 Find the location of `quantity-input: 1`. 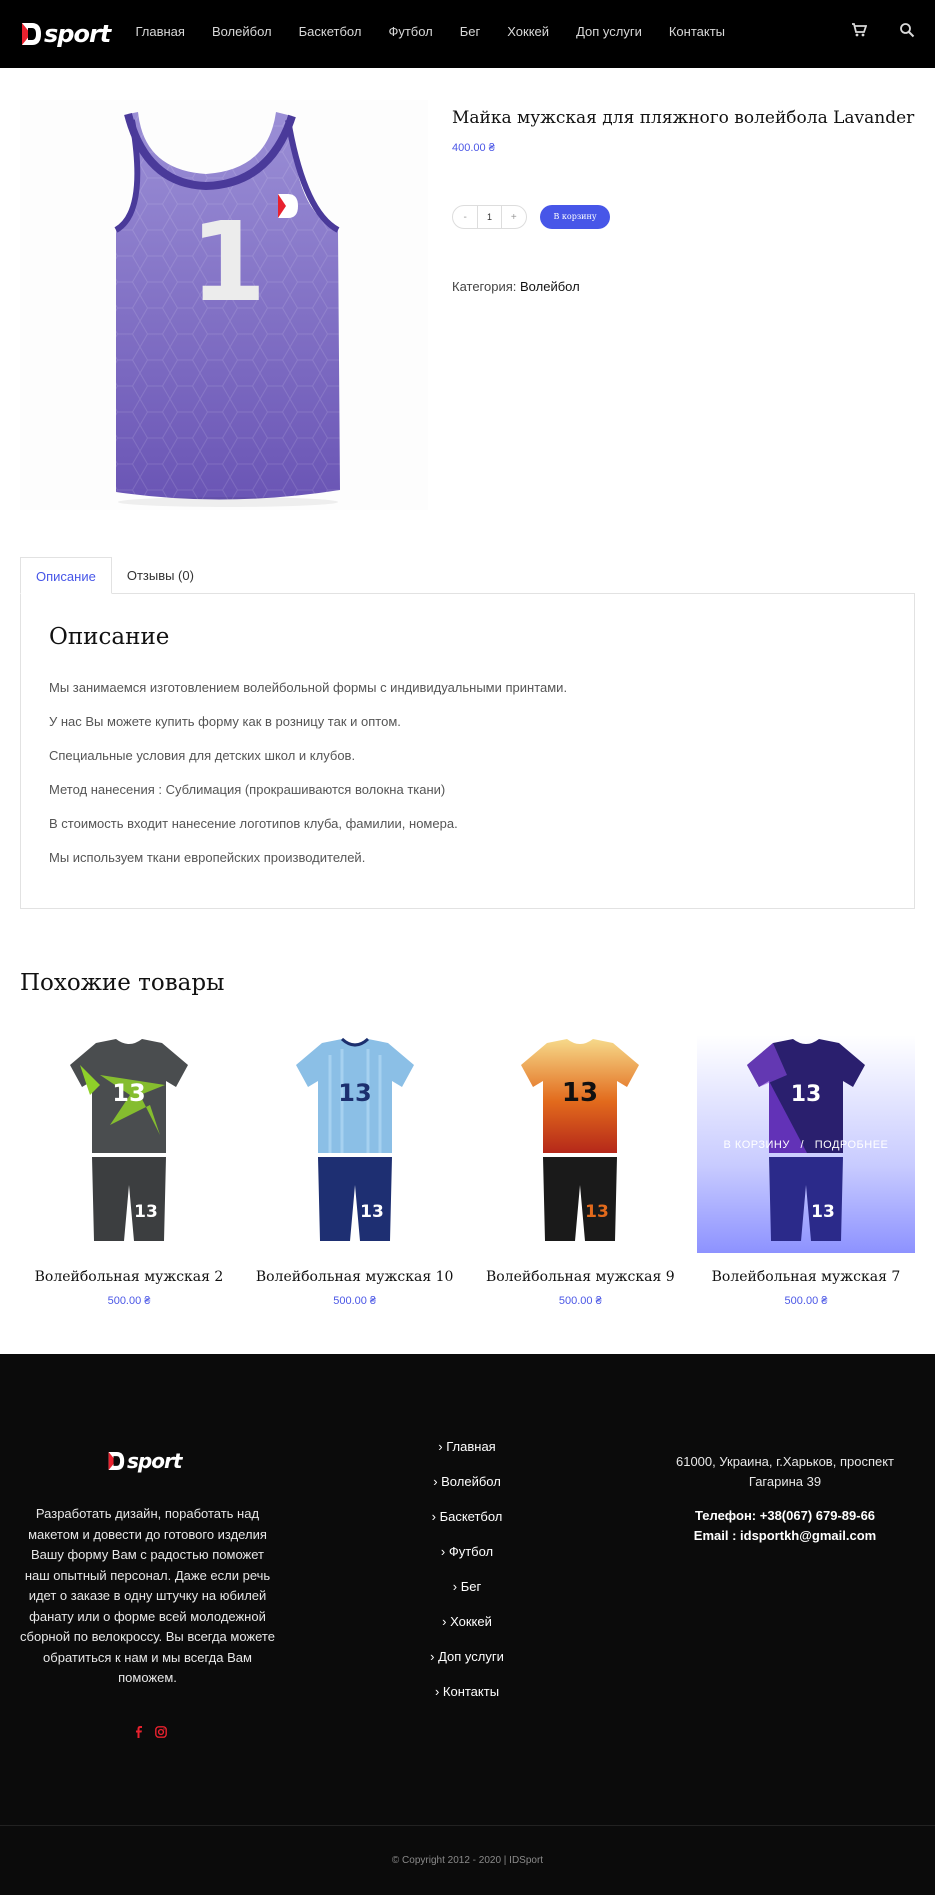

quantity-input: 1 is located at coordinates (489, 217).